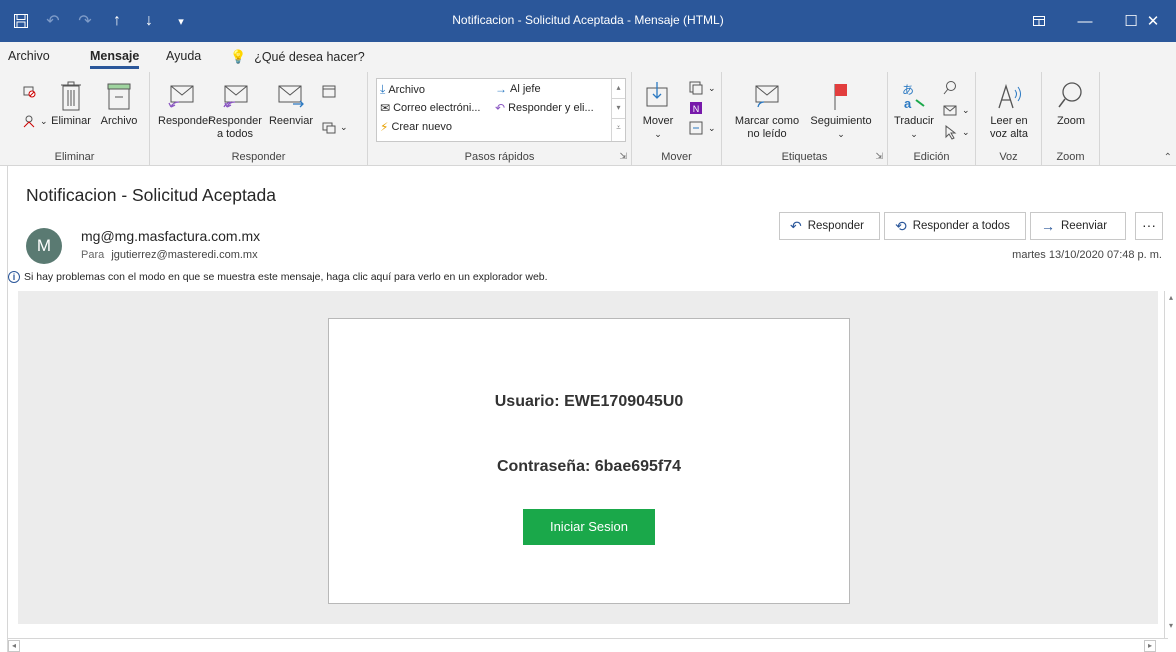 Image resolution: width=1176 pixels, height=652 pixels. What do you see at coordinates (29, 91) in the screenshot?
I see `ignore-icon` at bounding box center [29, 91].